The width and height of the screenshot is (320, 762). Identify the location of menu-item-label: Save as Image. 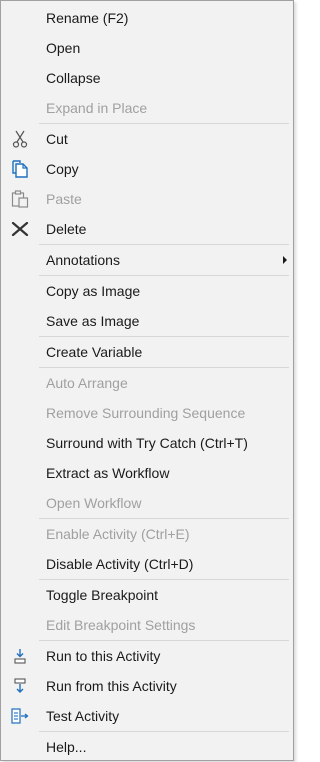
(93, 321).